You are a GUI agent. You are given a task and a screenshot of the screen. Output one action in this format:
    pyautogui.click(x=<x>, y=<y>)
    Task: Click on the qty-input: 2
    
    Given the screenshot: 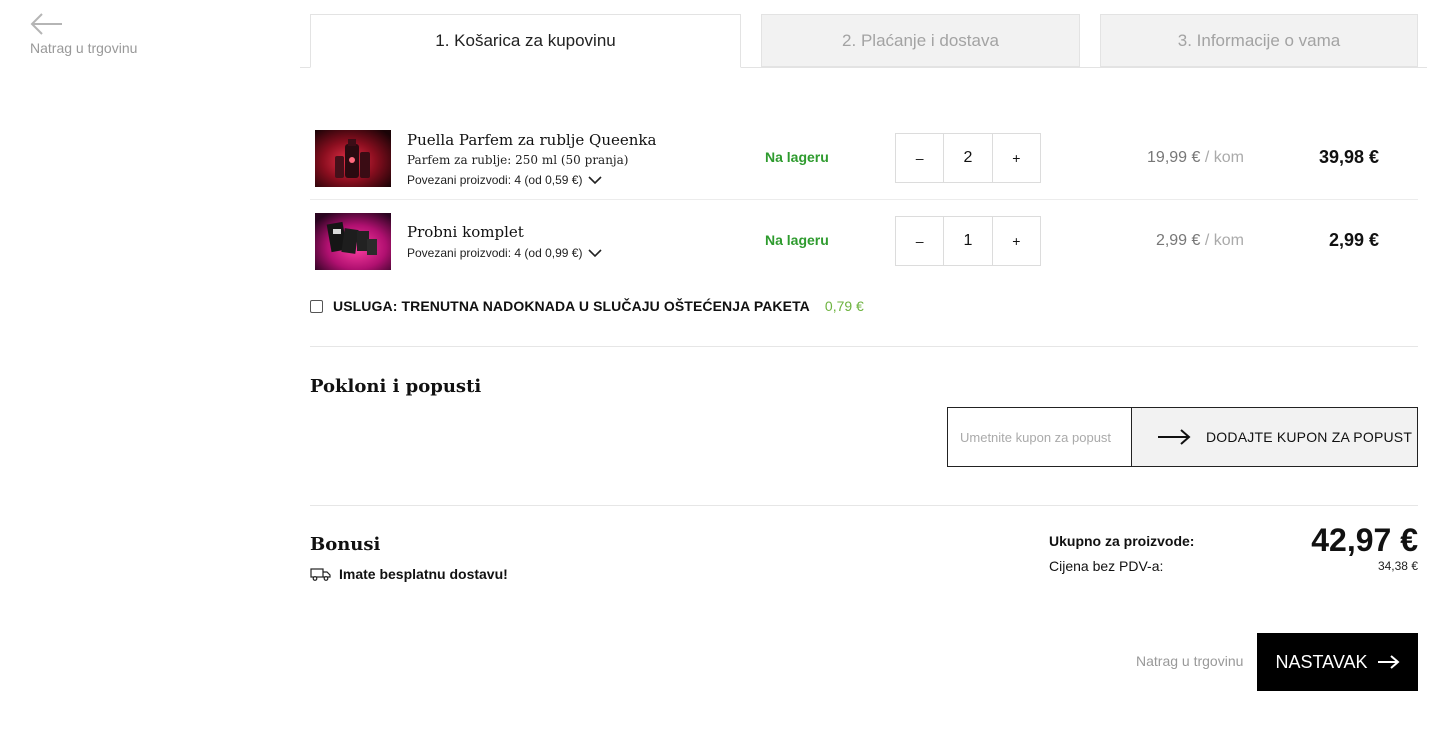 What is the action you would take?
    pyautogui.click(x=968, y=158)
    